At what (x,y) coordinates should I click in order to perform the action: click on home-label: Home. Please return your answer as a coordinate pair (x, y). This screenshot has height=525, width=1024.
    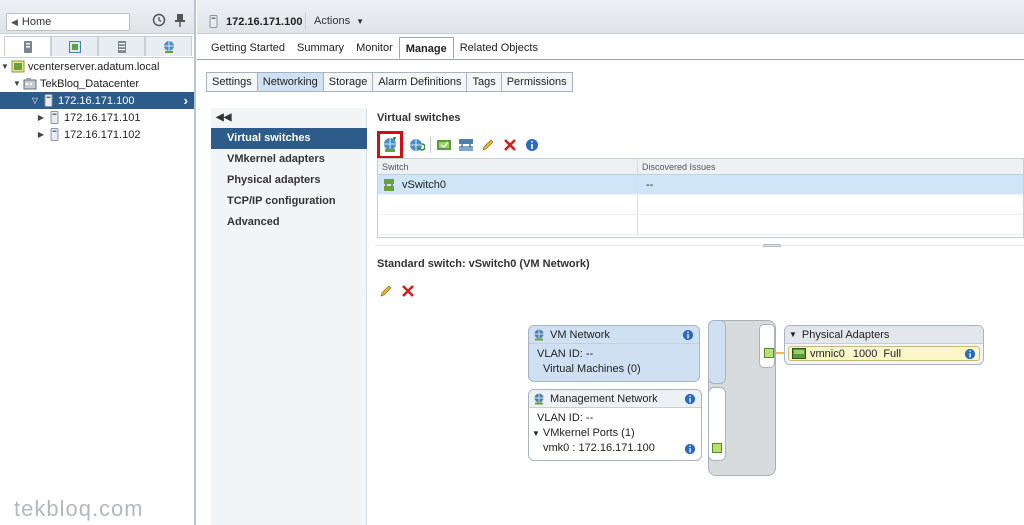
    Looking at the image, I should click on (36, 22).